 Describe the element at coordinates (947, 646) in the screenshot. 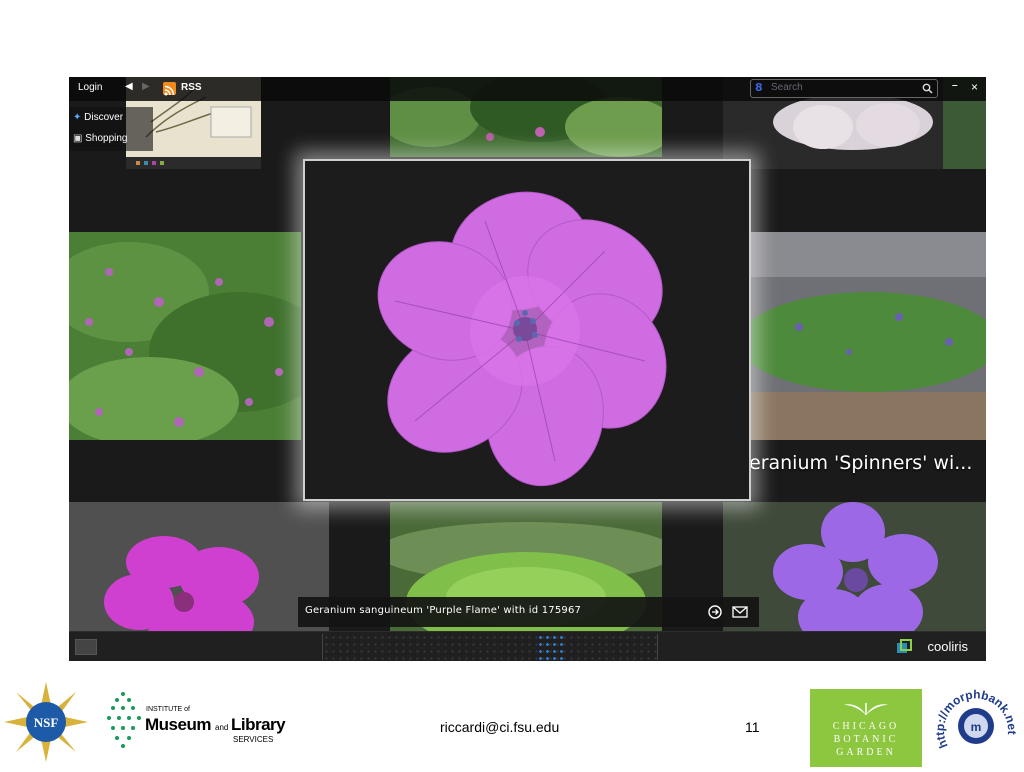

I see `cooliris-brand: cooliris` at that location.